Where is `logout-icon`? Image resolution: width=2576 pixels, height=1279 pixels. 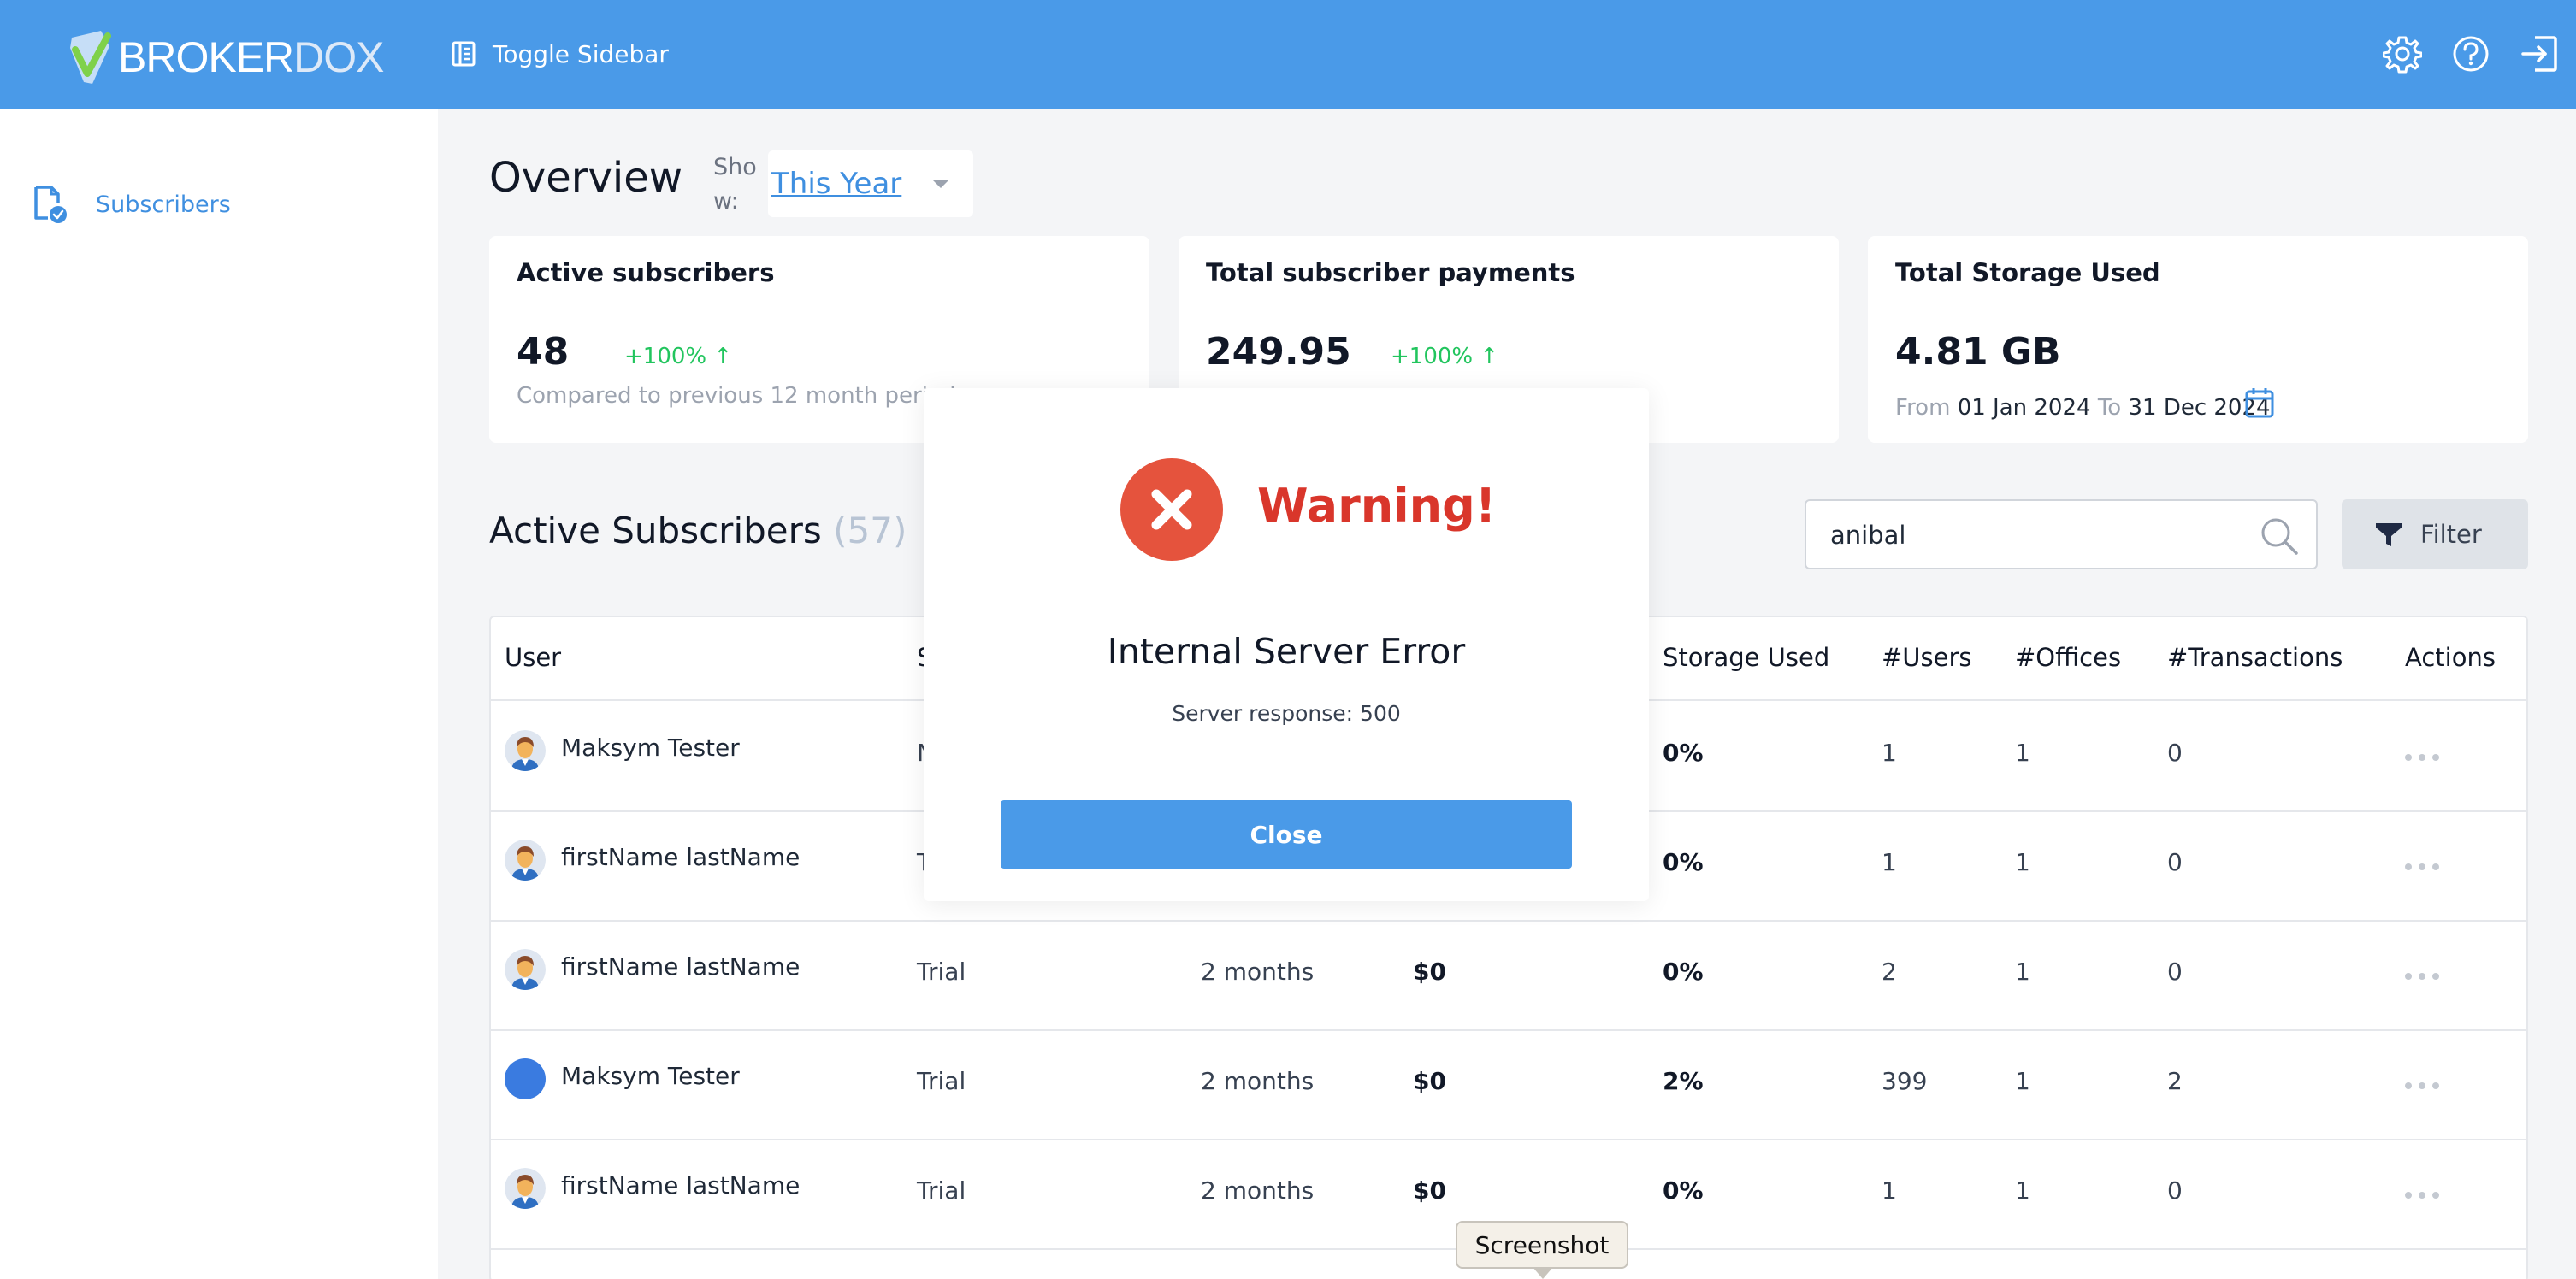
logout-icon is located at coordinates (2539, 54).